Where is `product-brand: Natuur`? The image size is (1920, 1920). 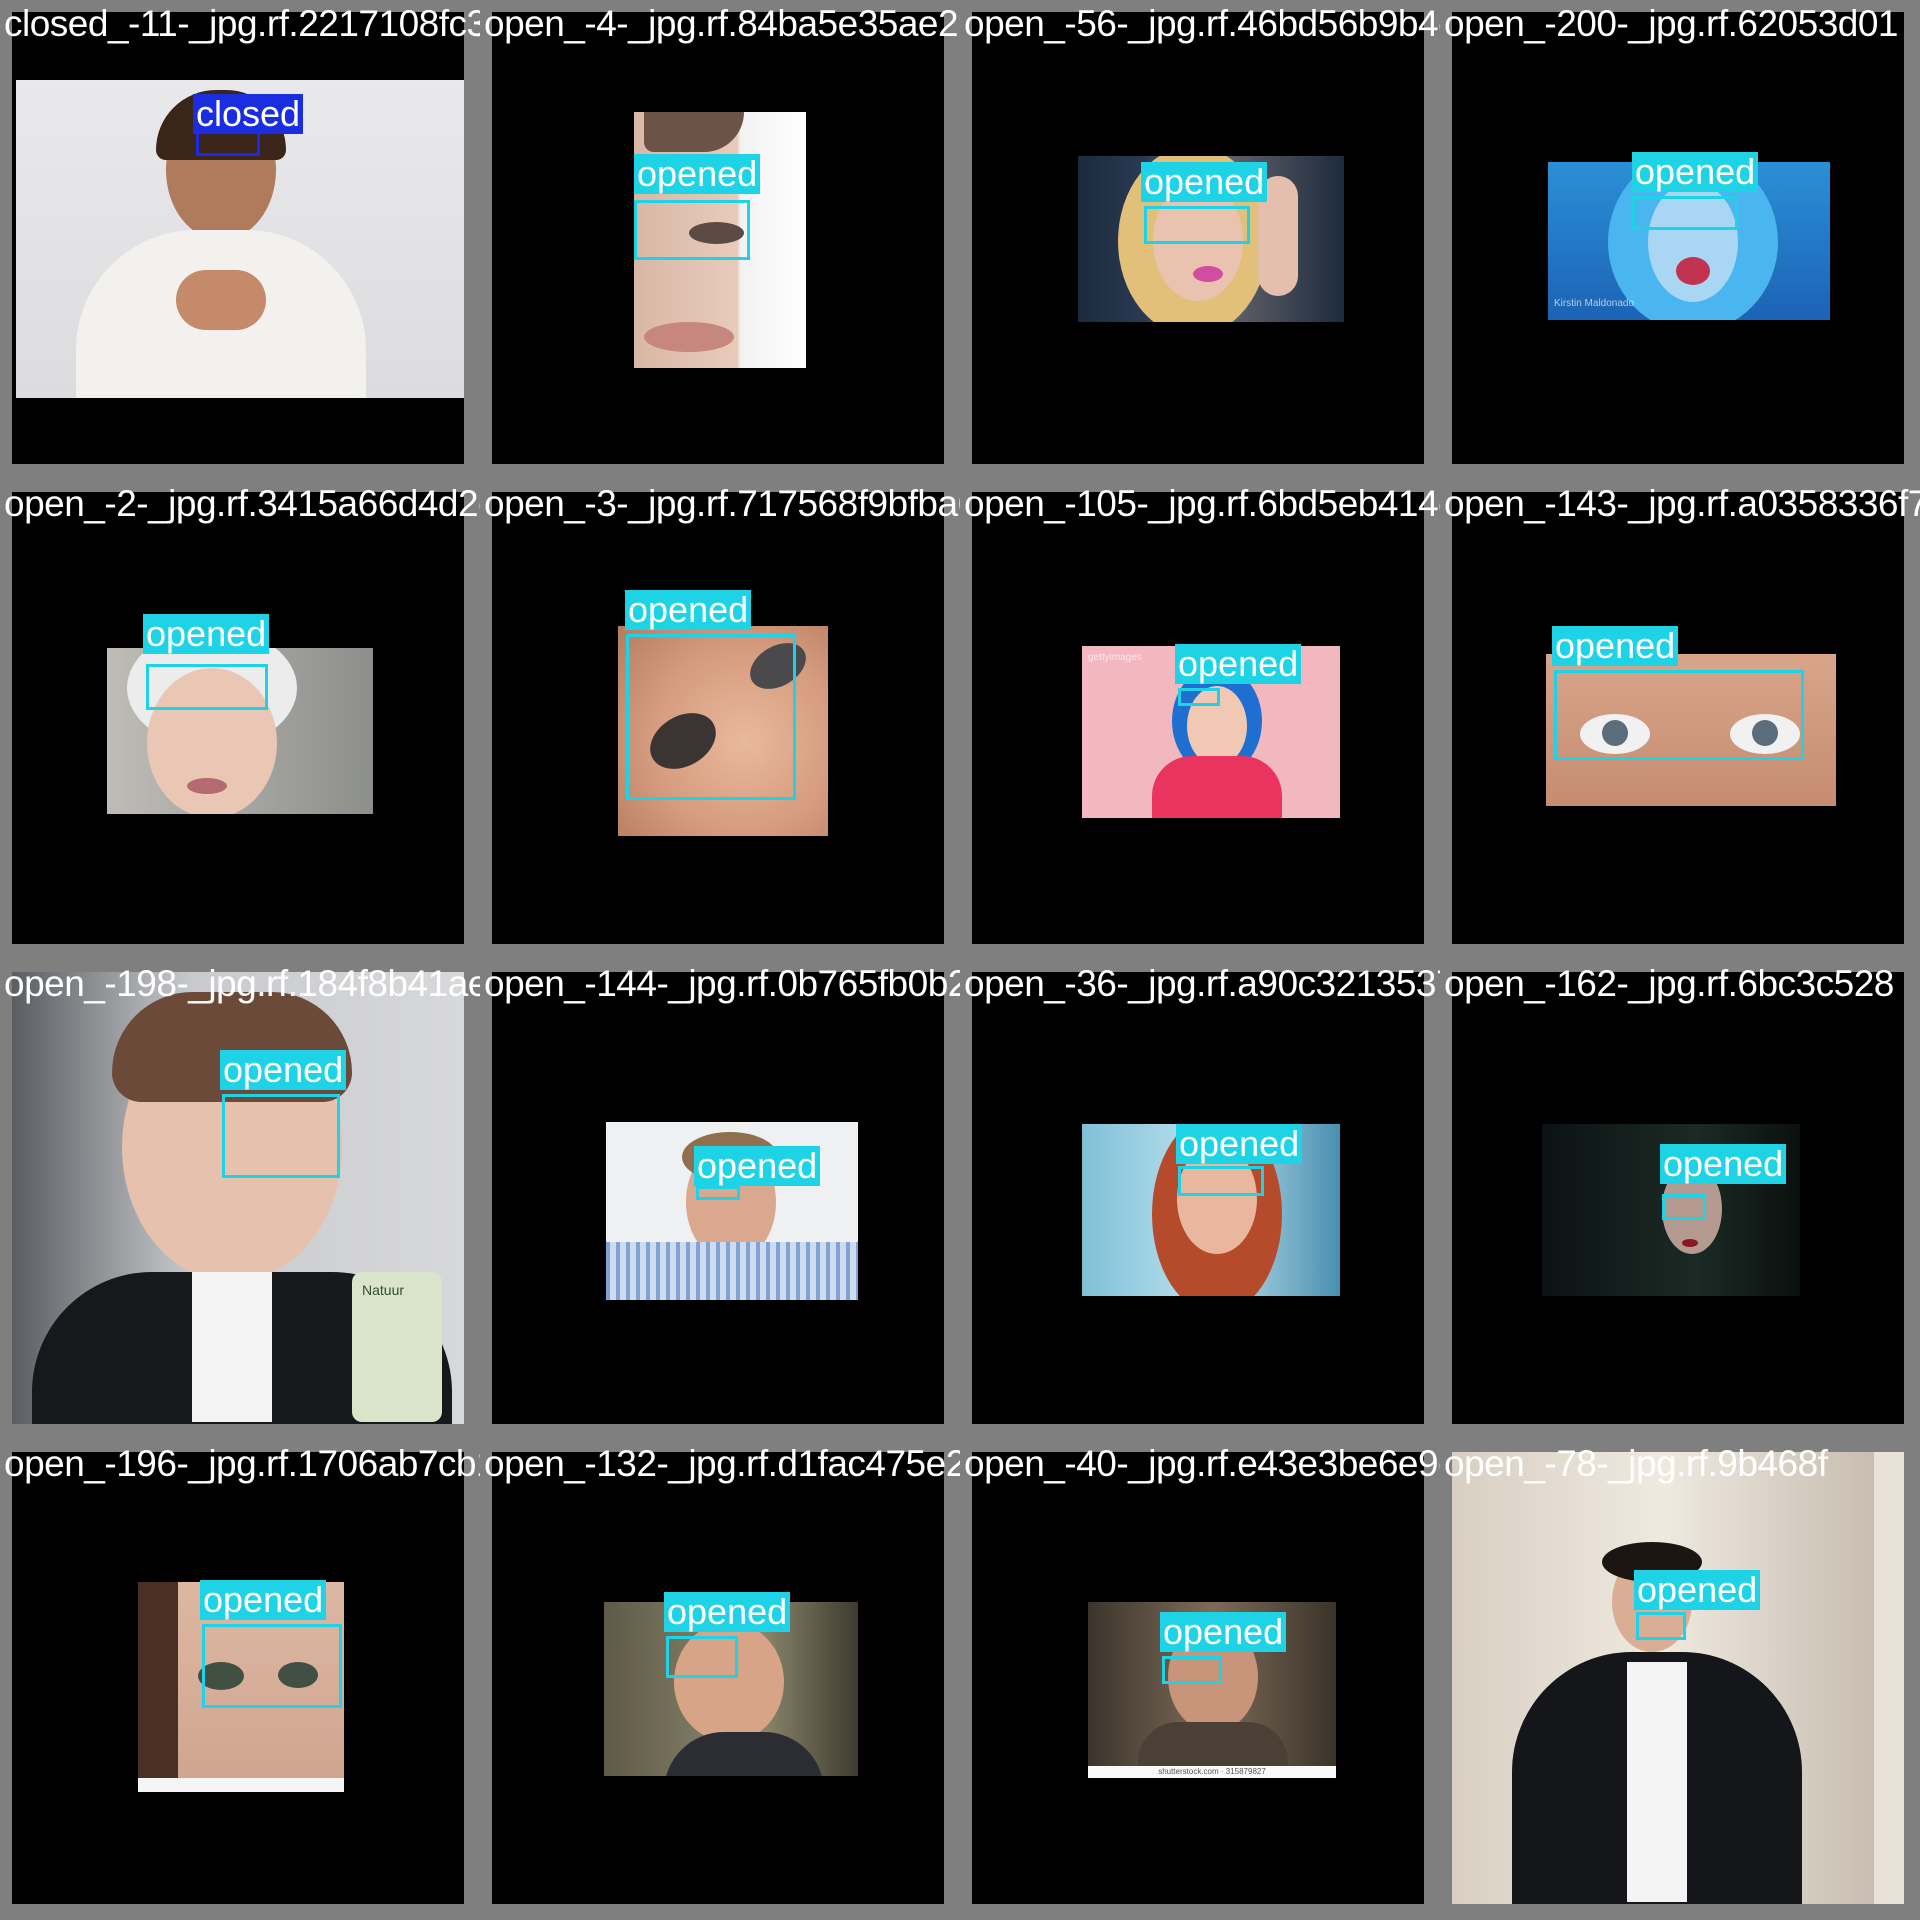
product-brand: Natuur is located at coordinates (383, 1290).